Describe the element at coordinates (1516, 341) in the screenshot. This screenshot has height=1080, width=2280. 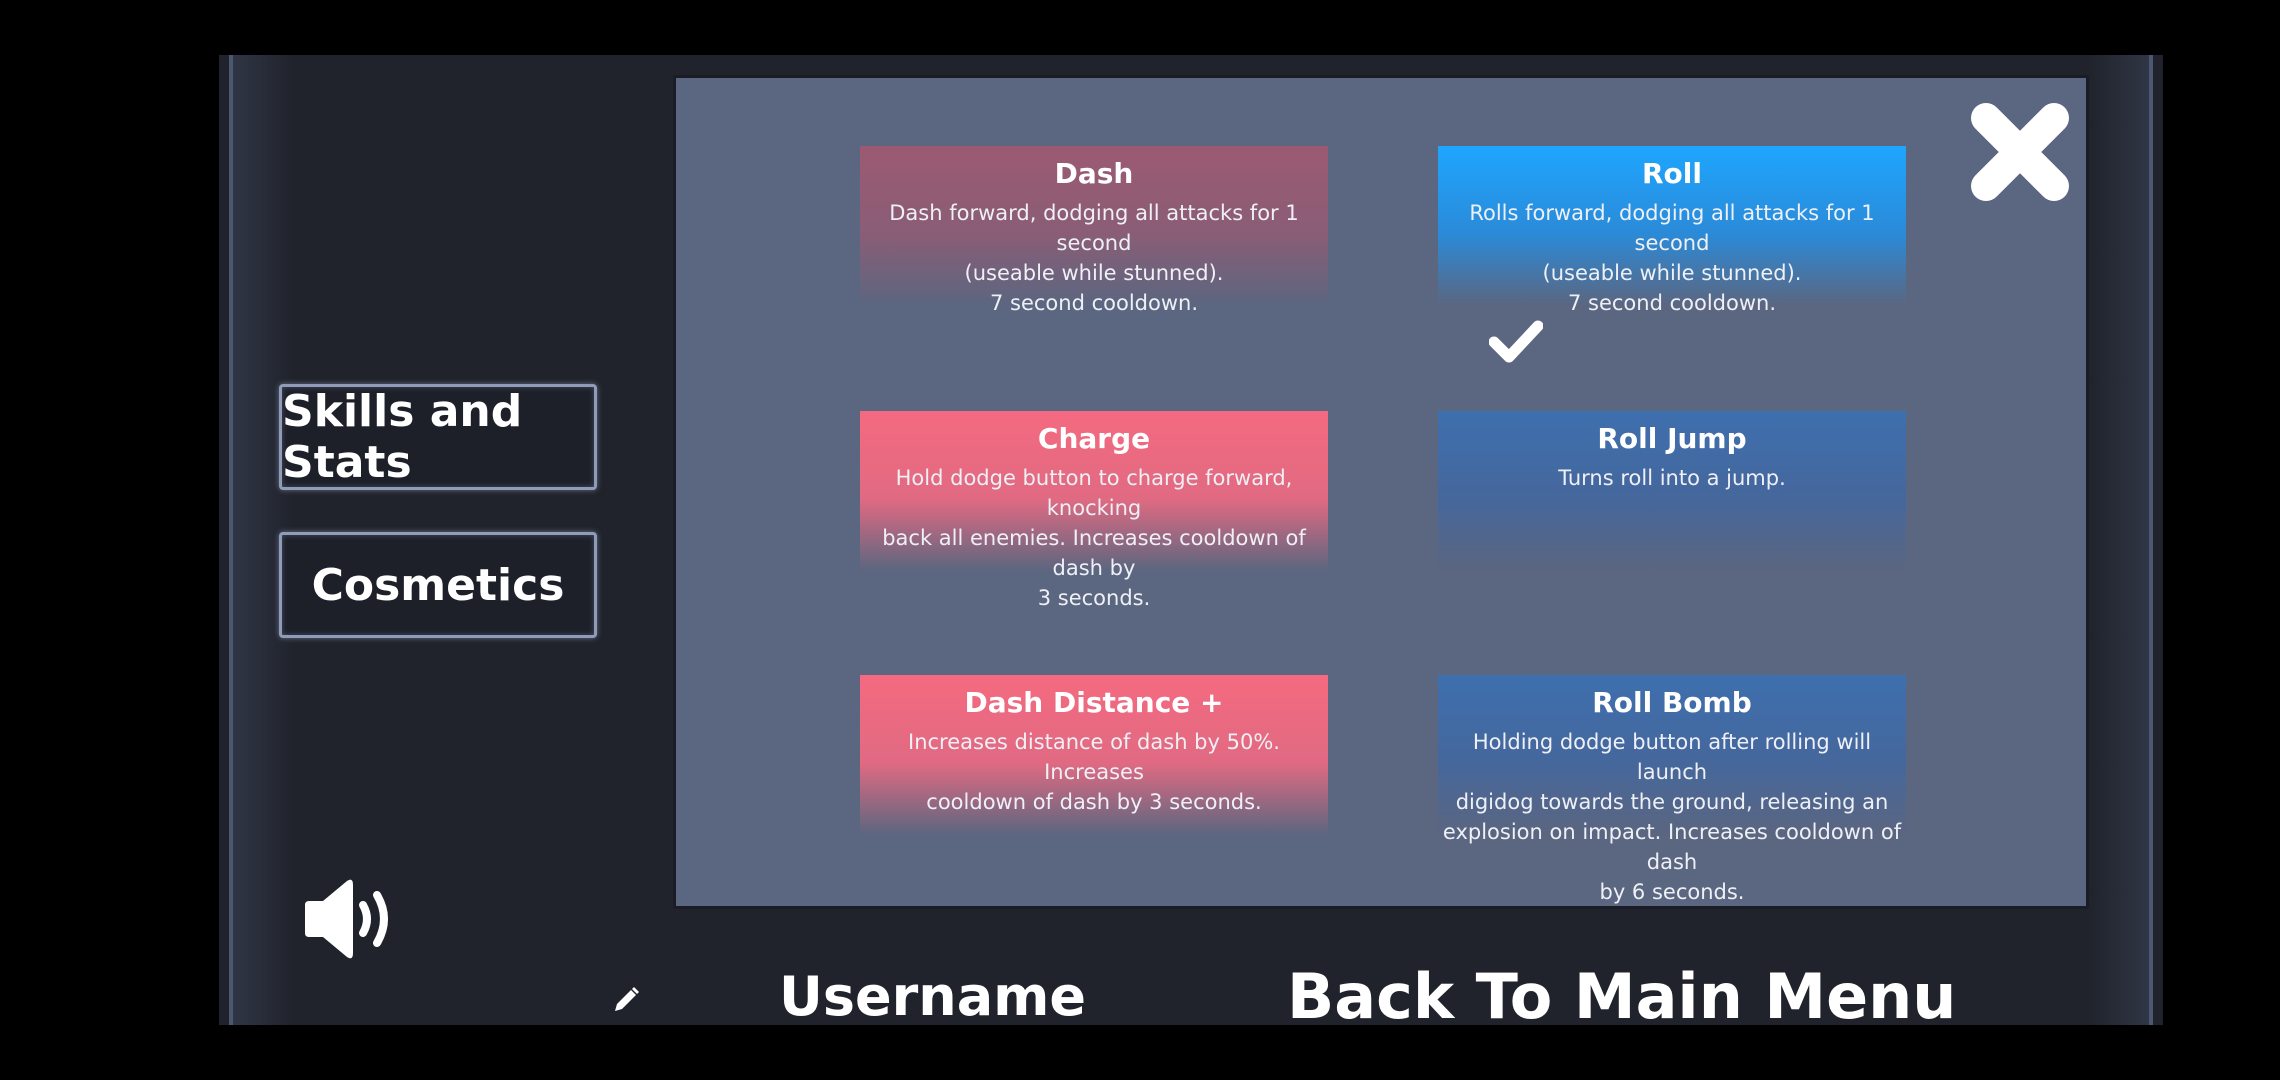
I see `checkmark-icon` at that location.